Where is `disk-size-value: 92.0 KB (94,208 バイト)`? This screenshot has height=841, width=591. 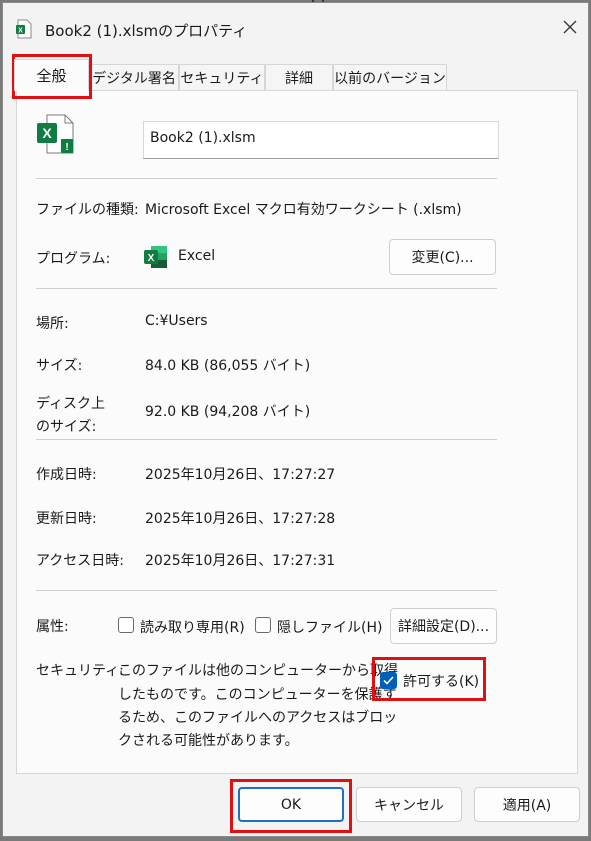 disk-size-value: 92.0 KB (94,208 バイト) is located at coordinates (228, 412).